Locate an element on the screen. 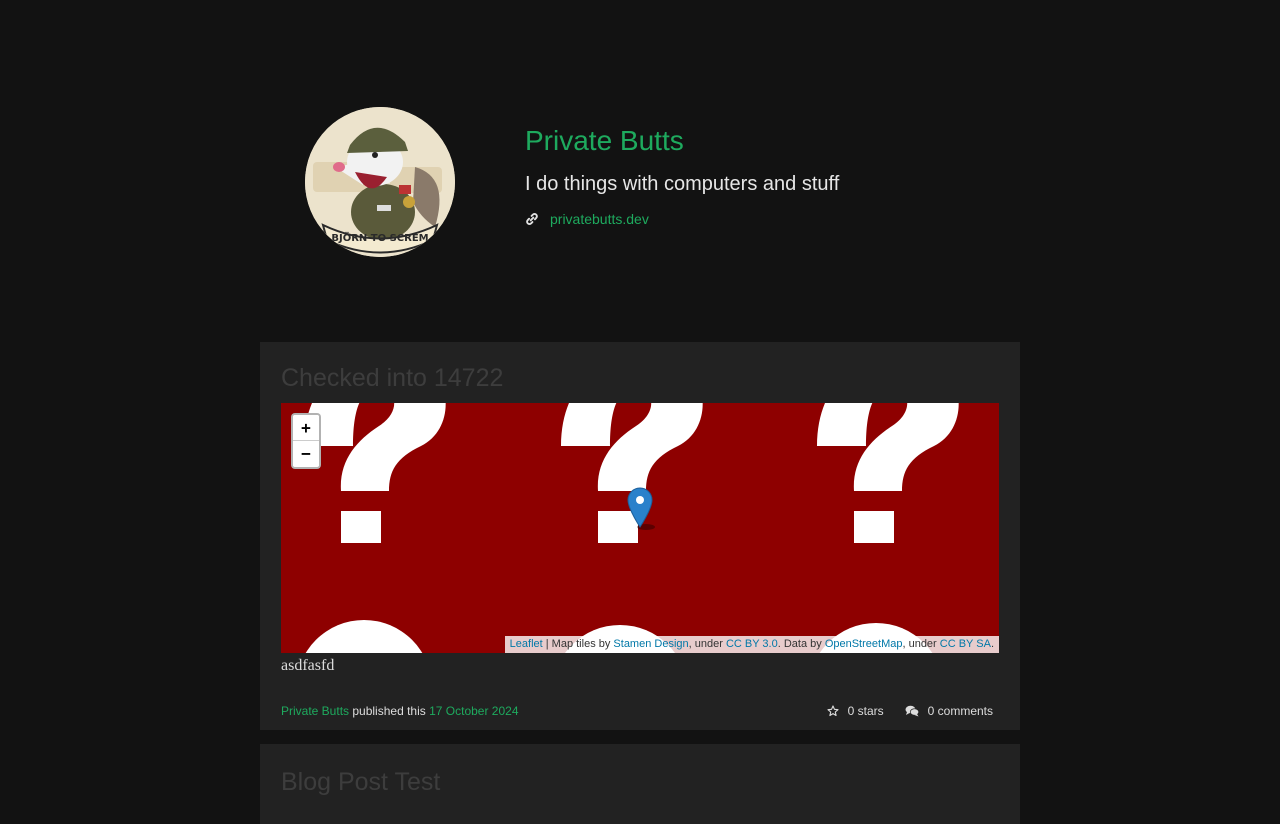  map-marker-icon is located at coordinates (642, 509).